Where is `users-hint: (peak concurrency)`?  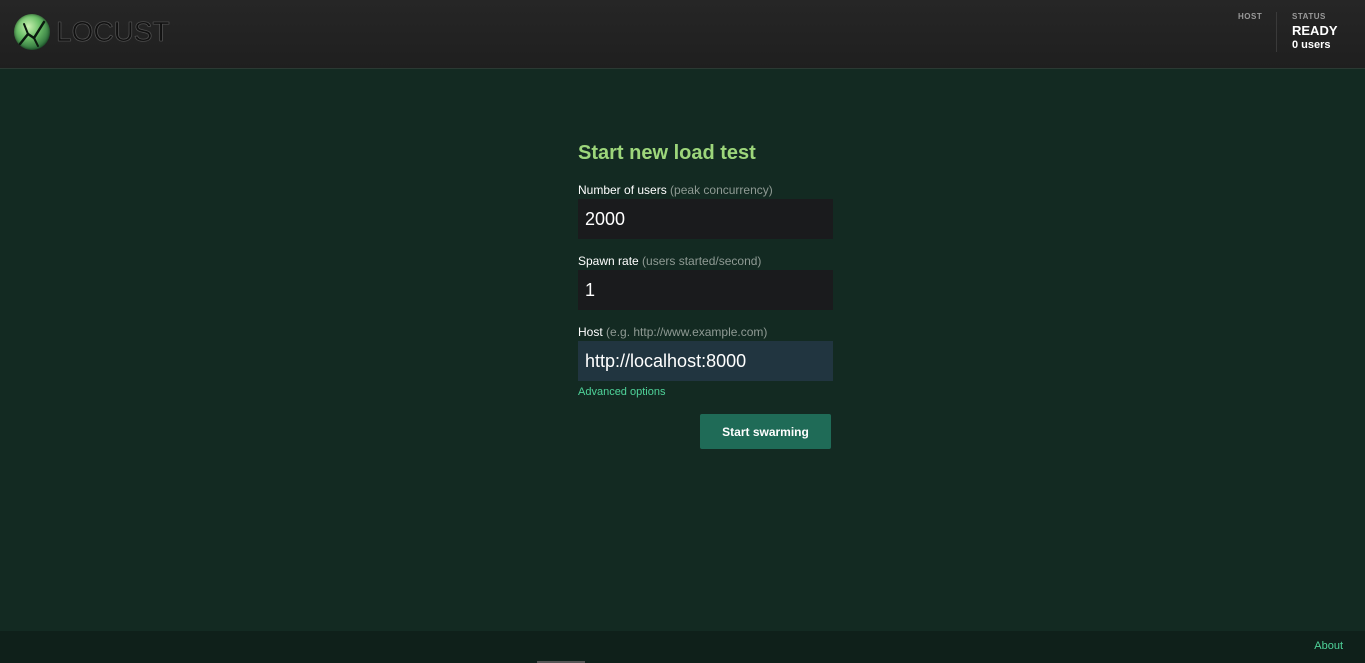 users-hint: (peak concurrency) is located at coordinates (721, 190).